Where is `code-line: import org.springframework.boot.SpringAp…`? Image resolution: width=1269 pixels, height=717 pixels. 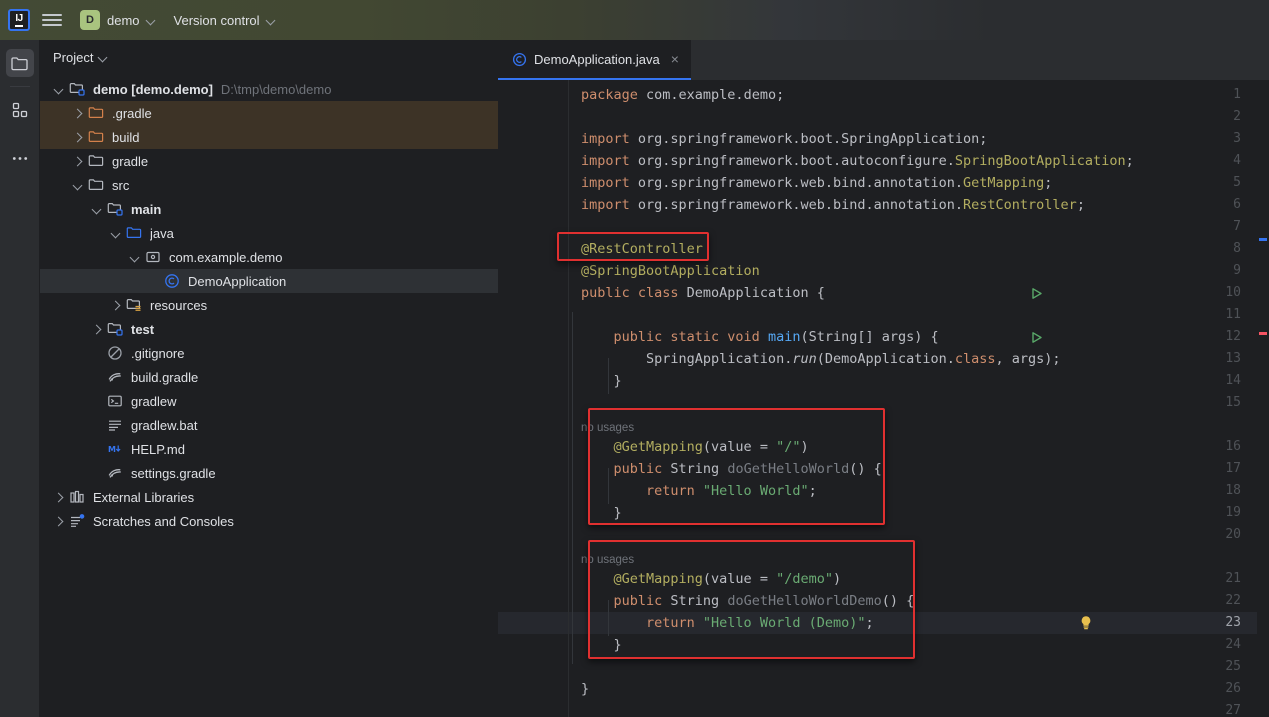
code-line: import org.springframework.boot.SpringAp… is located at coordinates (784, 139).